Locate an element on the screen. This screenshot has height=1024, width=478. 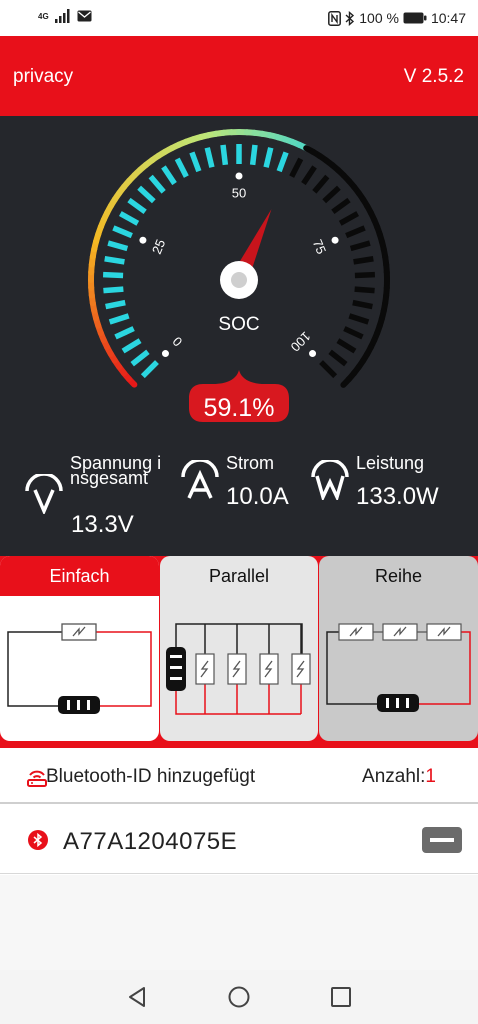
power-metric: Leistung 133.0W is located at coordinates (390, 484).